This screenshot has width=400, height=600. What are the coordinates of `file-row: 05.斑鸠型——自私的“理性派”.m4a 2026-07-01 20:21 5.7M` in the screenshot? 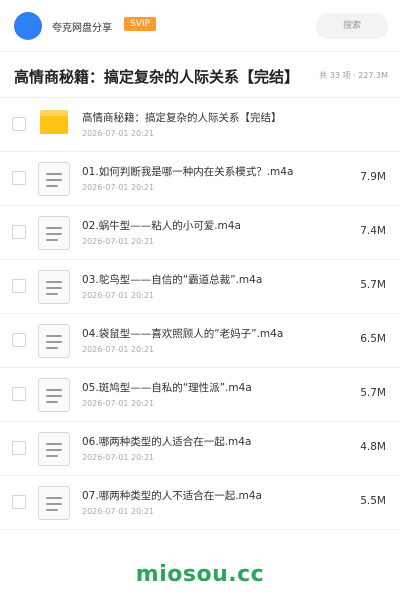 It's located at (200, 395).